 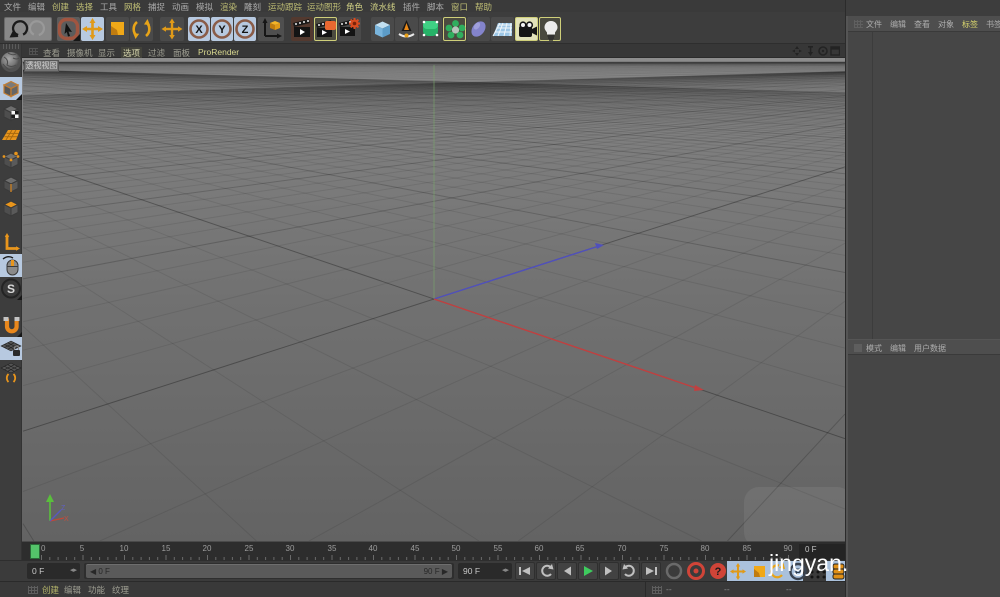 What do you see at coordinates (222, 30) in the screenshot?
I see `svg-text: Y` at bounding box center [222, 30].